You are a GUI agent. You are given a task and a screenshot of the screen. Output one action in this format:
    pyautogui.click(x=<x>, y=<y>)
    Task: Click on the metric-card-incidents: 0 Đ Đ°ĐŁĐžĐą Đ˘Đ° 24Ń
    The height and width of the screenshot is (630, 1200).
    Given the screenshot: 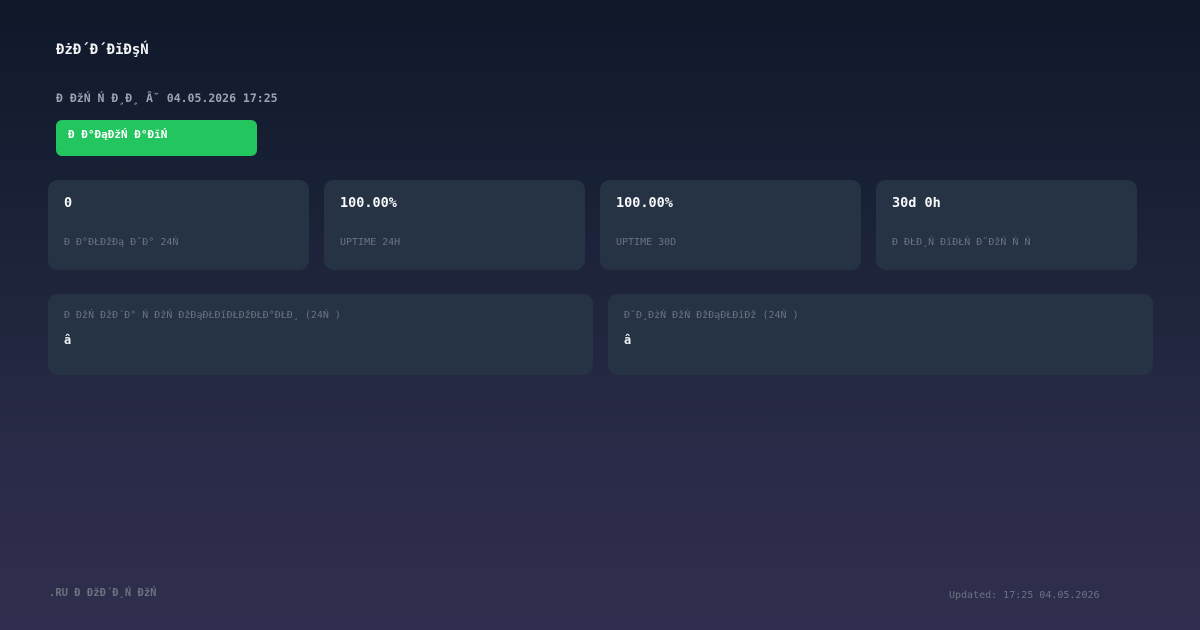 What is the action you would take?
    pyautogui.click(x=178, y=225)
    